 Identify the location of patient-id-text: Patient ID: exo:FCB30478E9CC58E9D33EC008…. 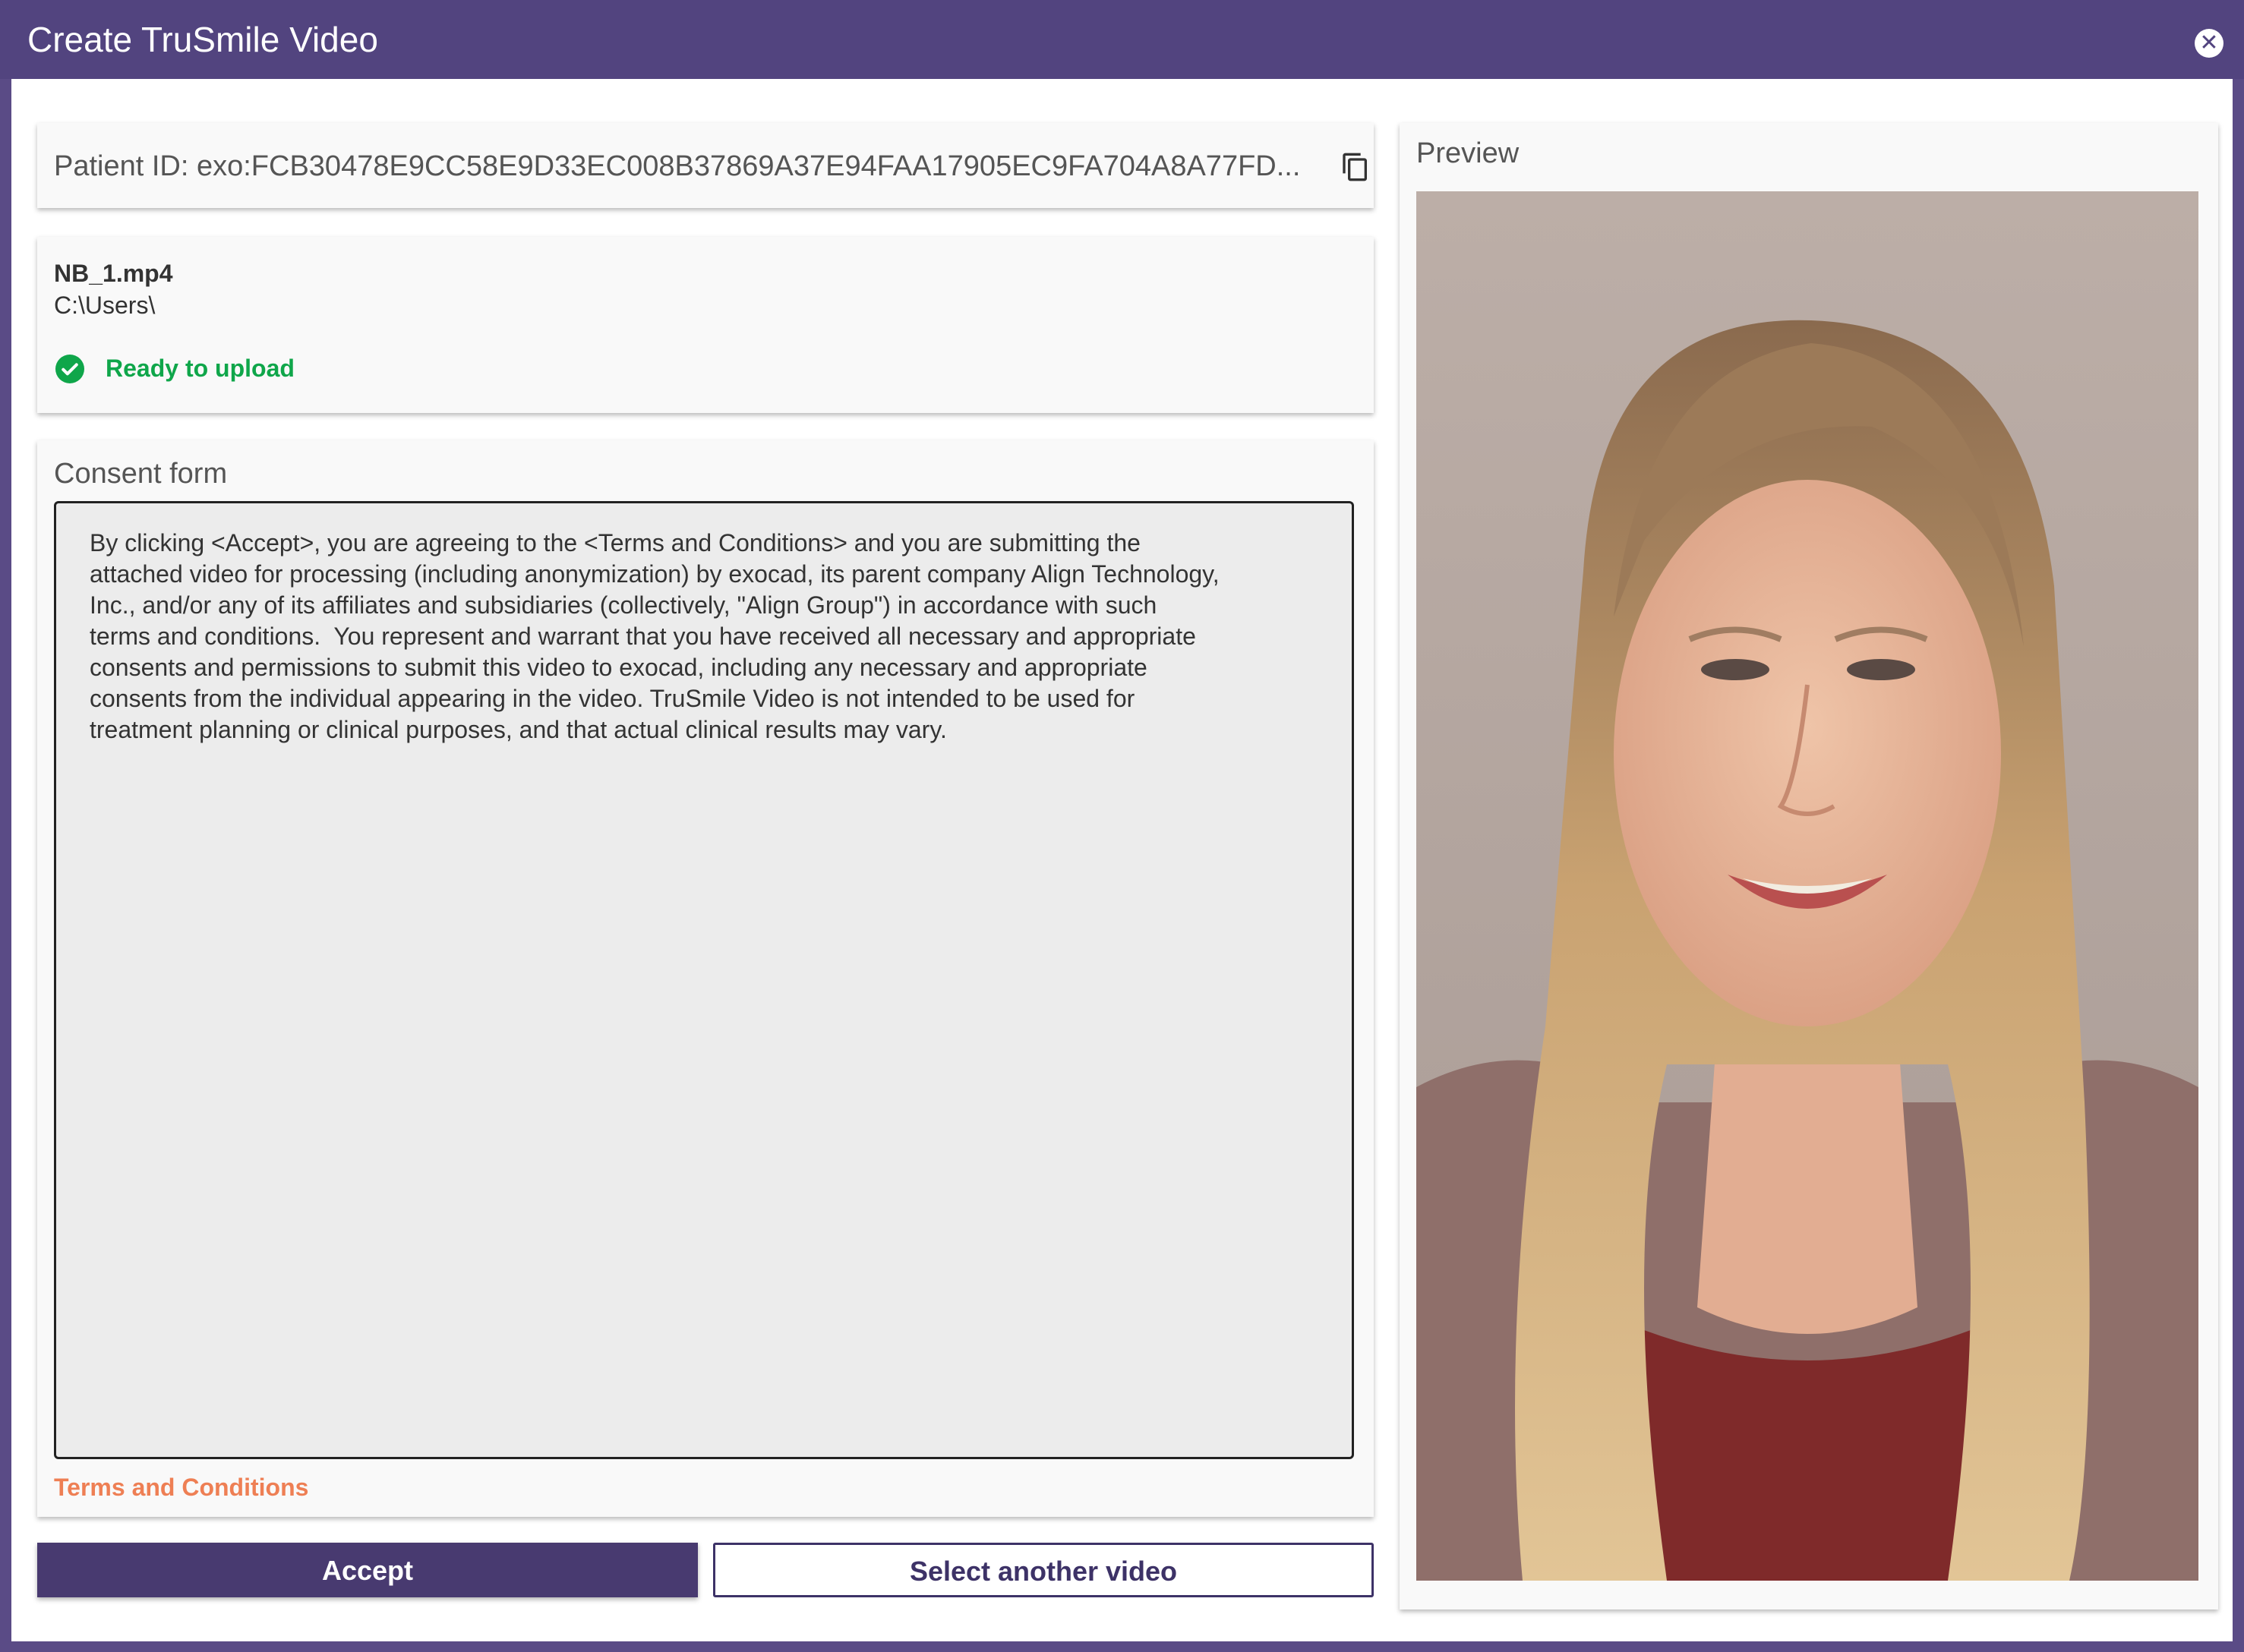
(678, 166).